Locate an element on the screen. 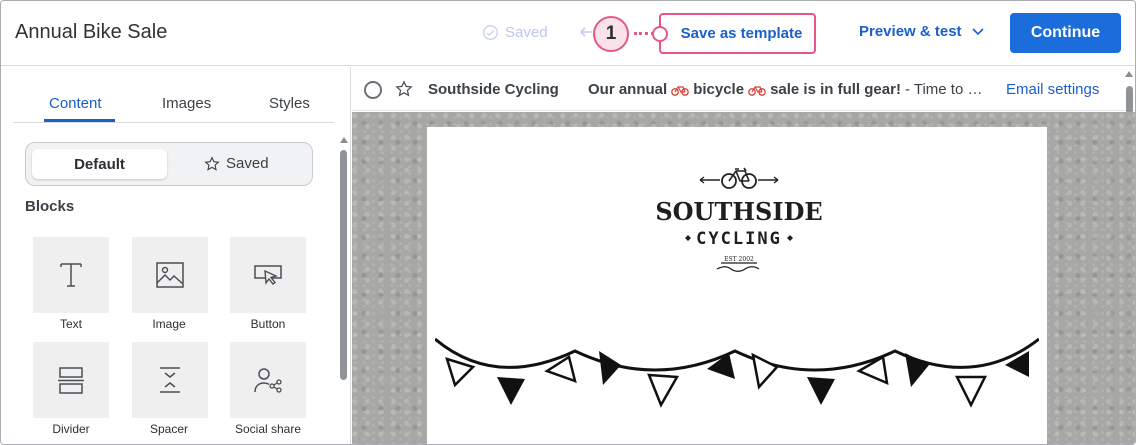 The width and height of the screenshot is (1136, 445). chevron-down-icon is located at coordinates (977, 31).